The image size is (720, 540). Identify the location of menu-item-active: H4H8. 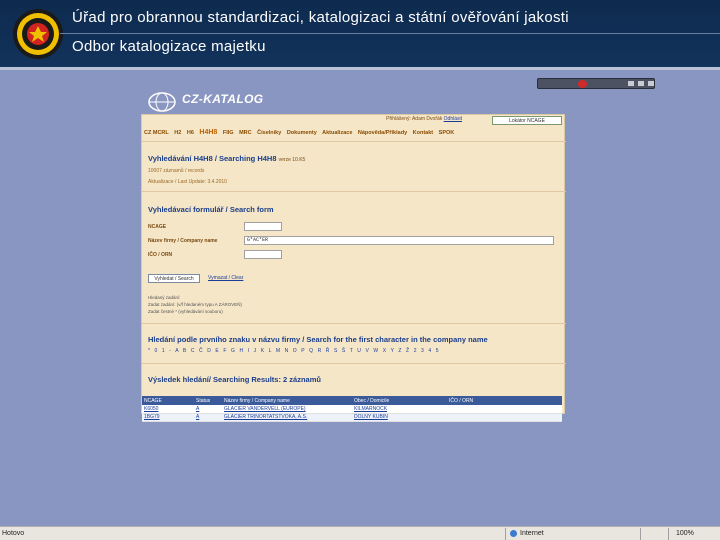
(208, 132).